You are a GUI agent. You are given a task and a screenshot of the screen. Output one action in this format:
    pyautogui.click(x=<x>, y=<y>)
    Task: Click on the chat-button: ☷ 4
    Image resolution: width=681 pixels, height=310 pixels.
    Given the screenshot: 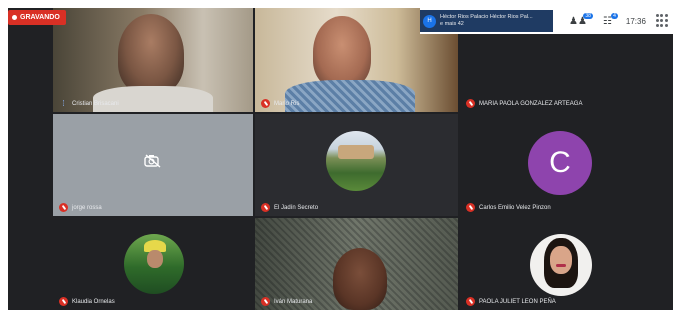 What is the action you would take?
    pyautogui.click(x=610, y=19)
    